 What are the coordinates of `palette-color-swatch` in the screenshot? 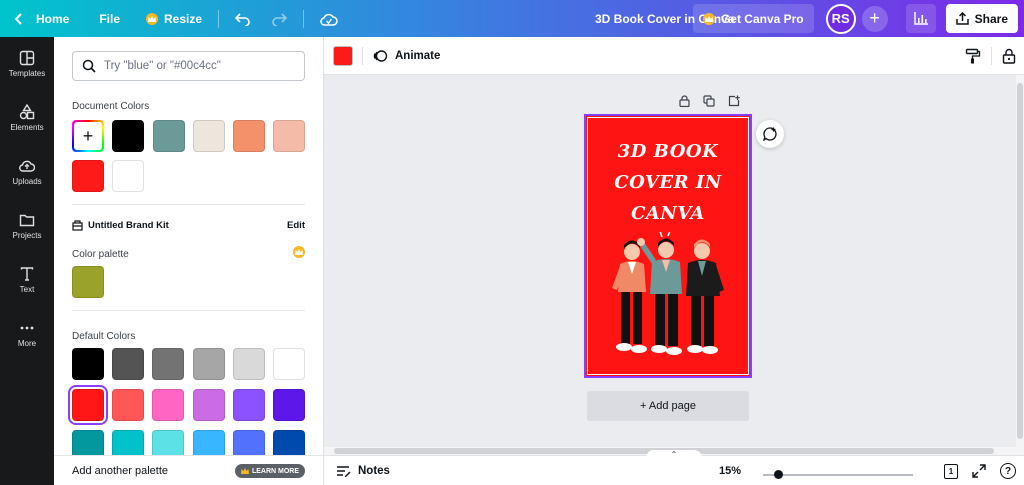 It's located at (88, 282).